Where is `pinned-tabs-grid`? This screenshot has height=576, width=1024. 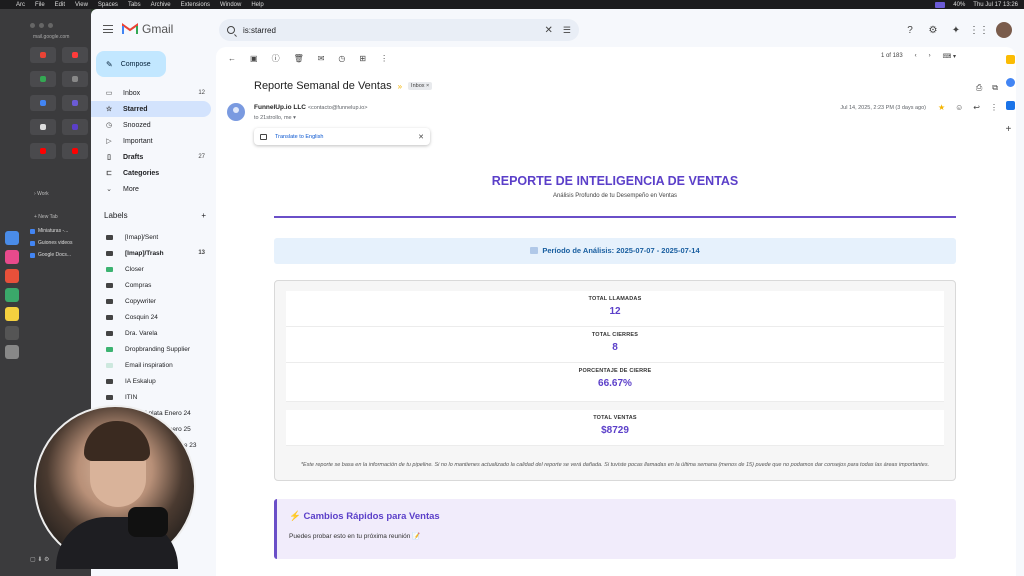
pinned-tabs-grid is located at coordinates (59, 103).